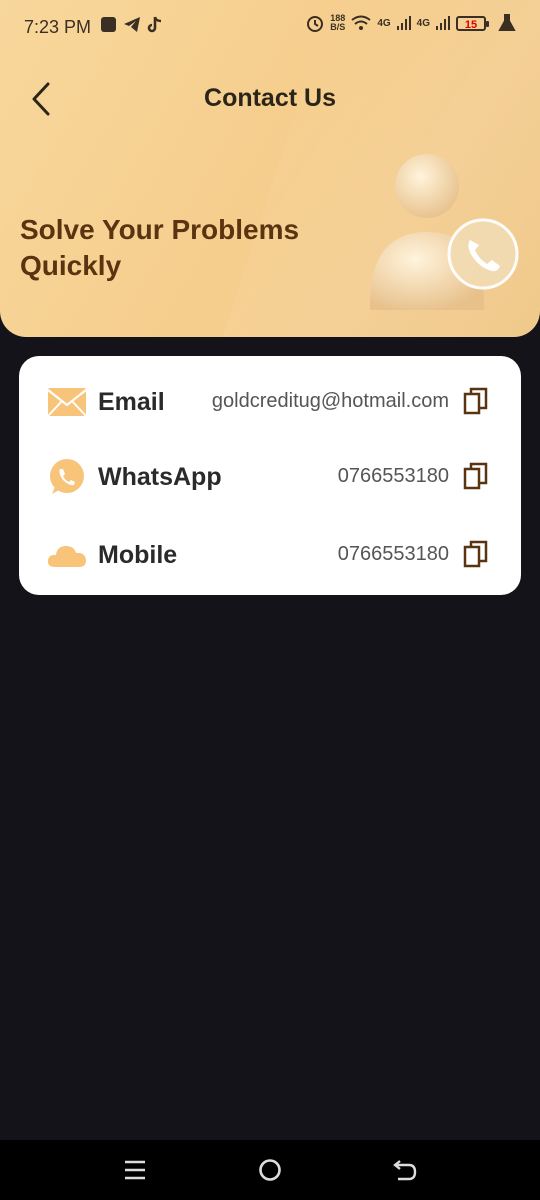  Describe the element at coordinates (384, 23) in the screenshot. I see `signal-label-1: 4G` at that location.